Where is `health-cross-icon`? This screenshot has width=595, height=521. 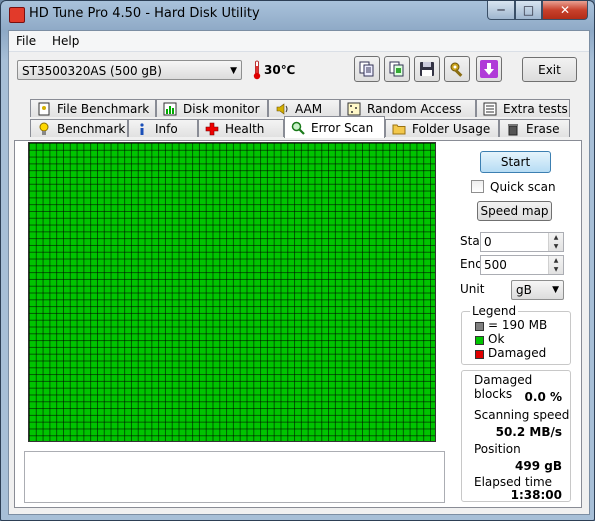 health-cross-icon is located at coordinates (212, 128).